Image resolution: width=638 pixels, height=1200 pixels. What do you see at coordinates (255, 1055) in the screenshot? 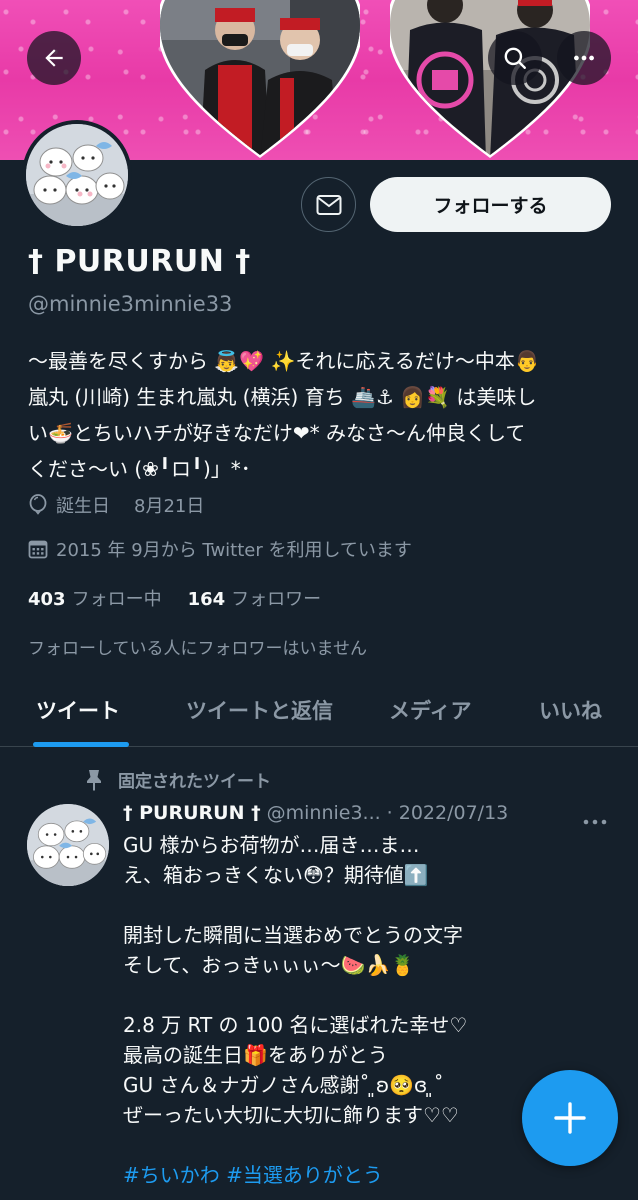
I see `tweet-line: 最高の誕生日🎁をありがとう` at bounding box center [255, 1055].